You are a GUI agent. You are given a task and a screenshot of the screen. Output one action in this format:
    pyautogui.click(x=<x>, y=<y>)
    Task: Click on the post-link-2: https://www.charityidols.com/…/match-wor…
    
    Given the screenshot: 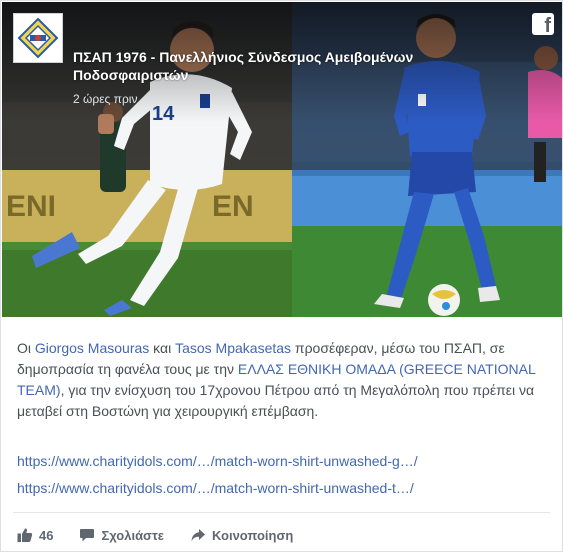 What is the action you would take?
    pyautogui.click(x=282, y=488)
    